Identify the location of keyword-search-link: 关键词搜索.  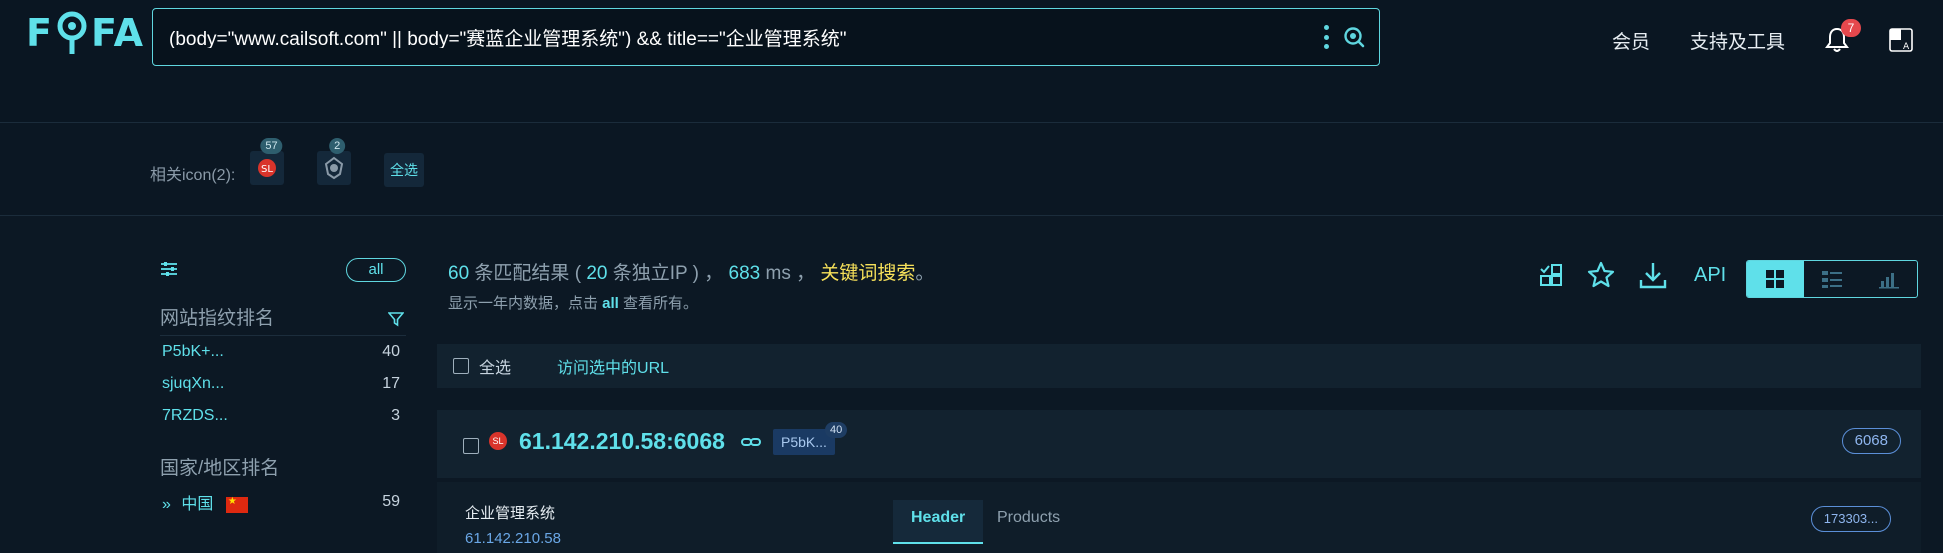
(867, 273).